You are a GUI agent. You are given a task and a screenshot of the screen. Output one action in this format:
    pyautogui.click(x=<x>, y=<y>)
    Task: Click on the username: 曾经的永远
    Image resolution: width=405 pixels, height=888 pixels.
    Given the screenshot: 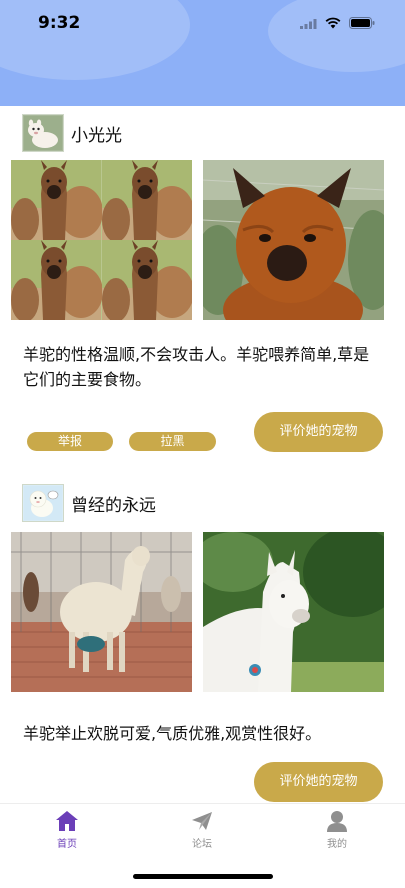 What is the action you would take?
    pyautogui.click(x=113, y=503)
    